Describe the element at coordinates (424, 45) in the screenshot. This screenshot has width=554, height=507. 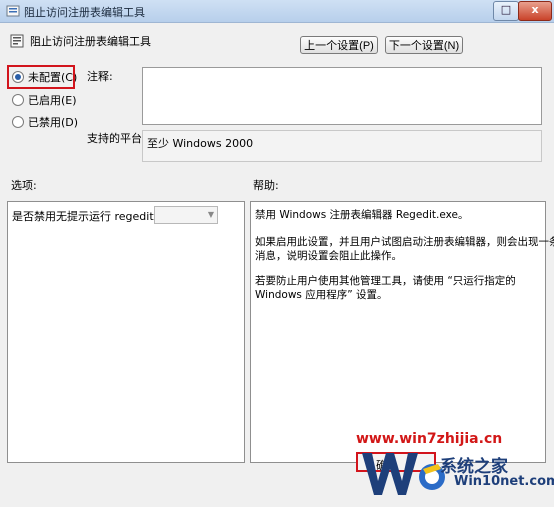
I see `next-setting-button: 下一个设置(N)` at that location.